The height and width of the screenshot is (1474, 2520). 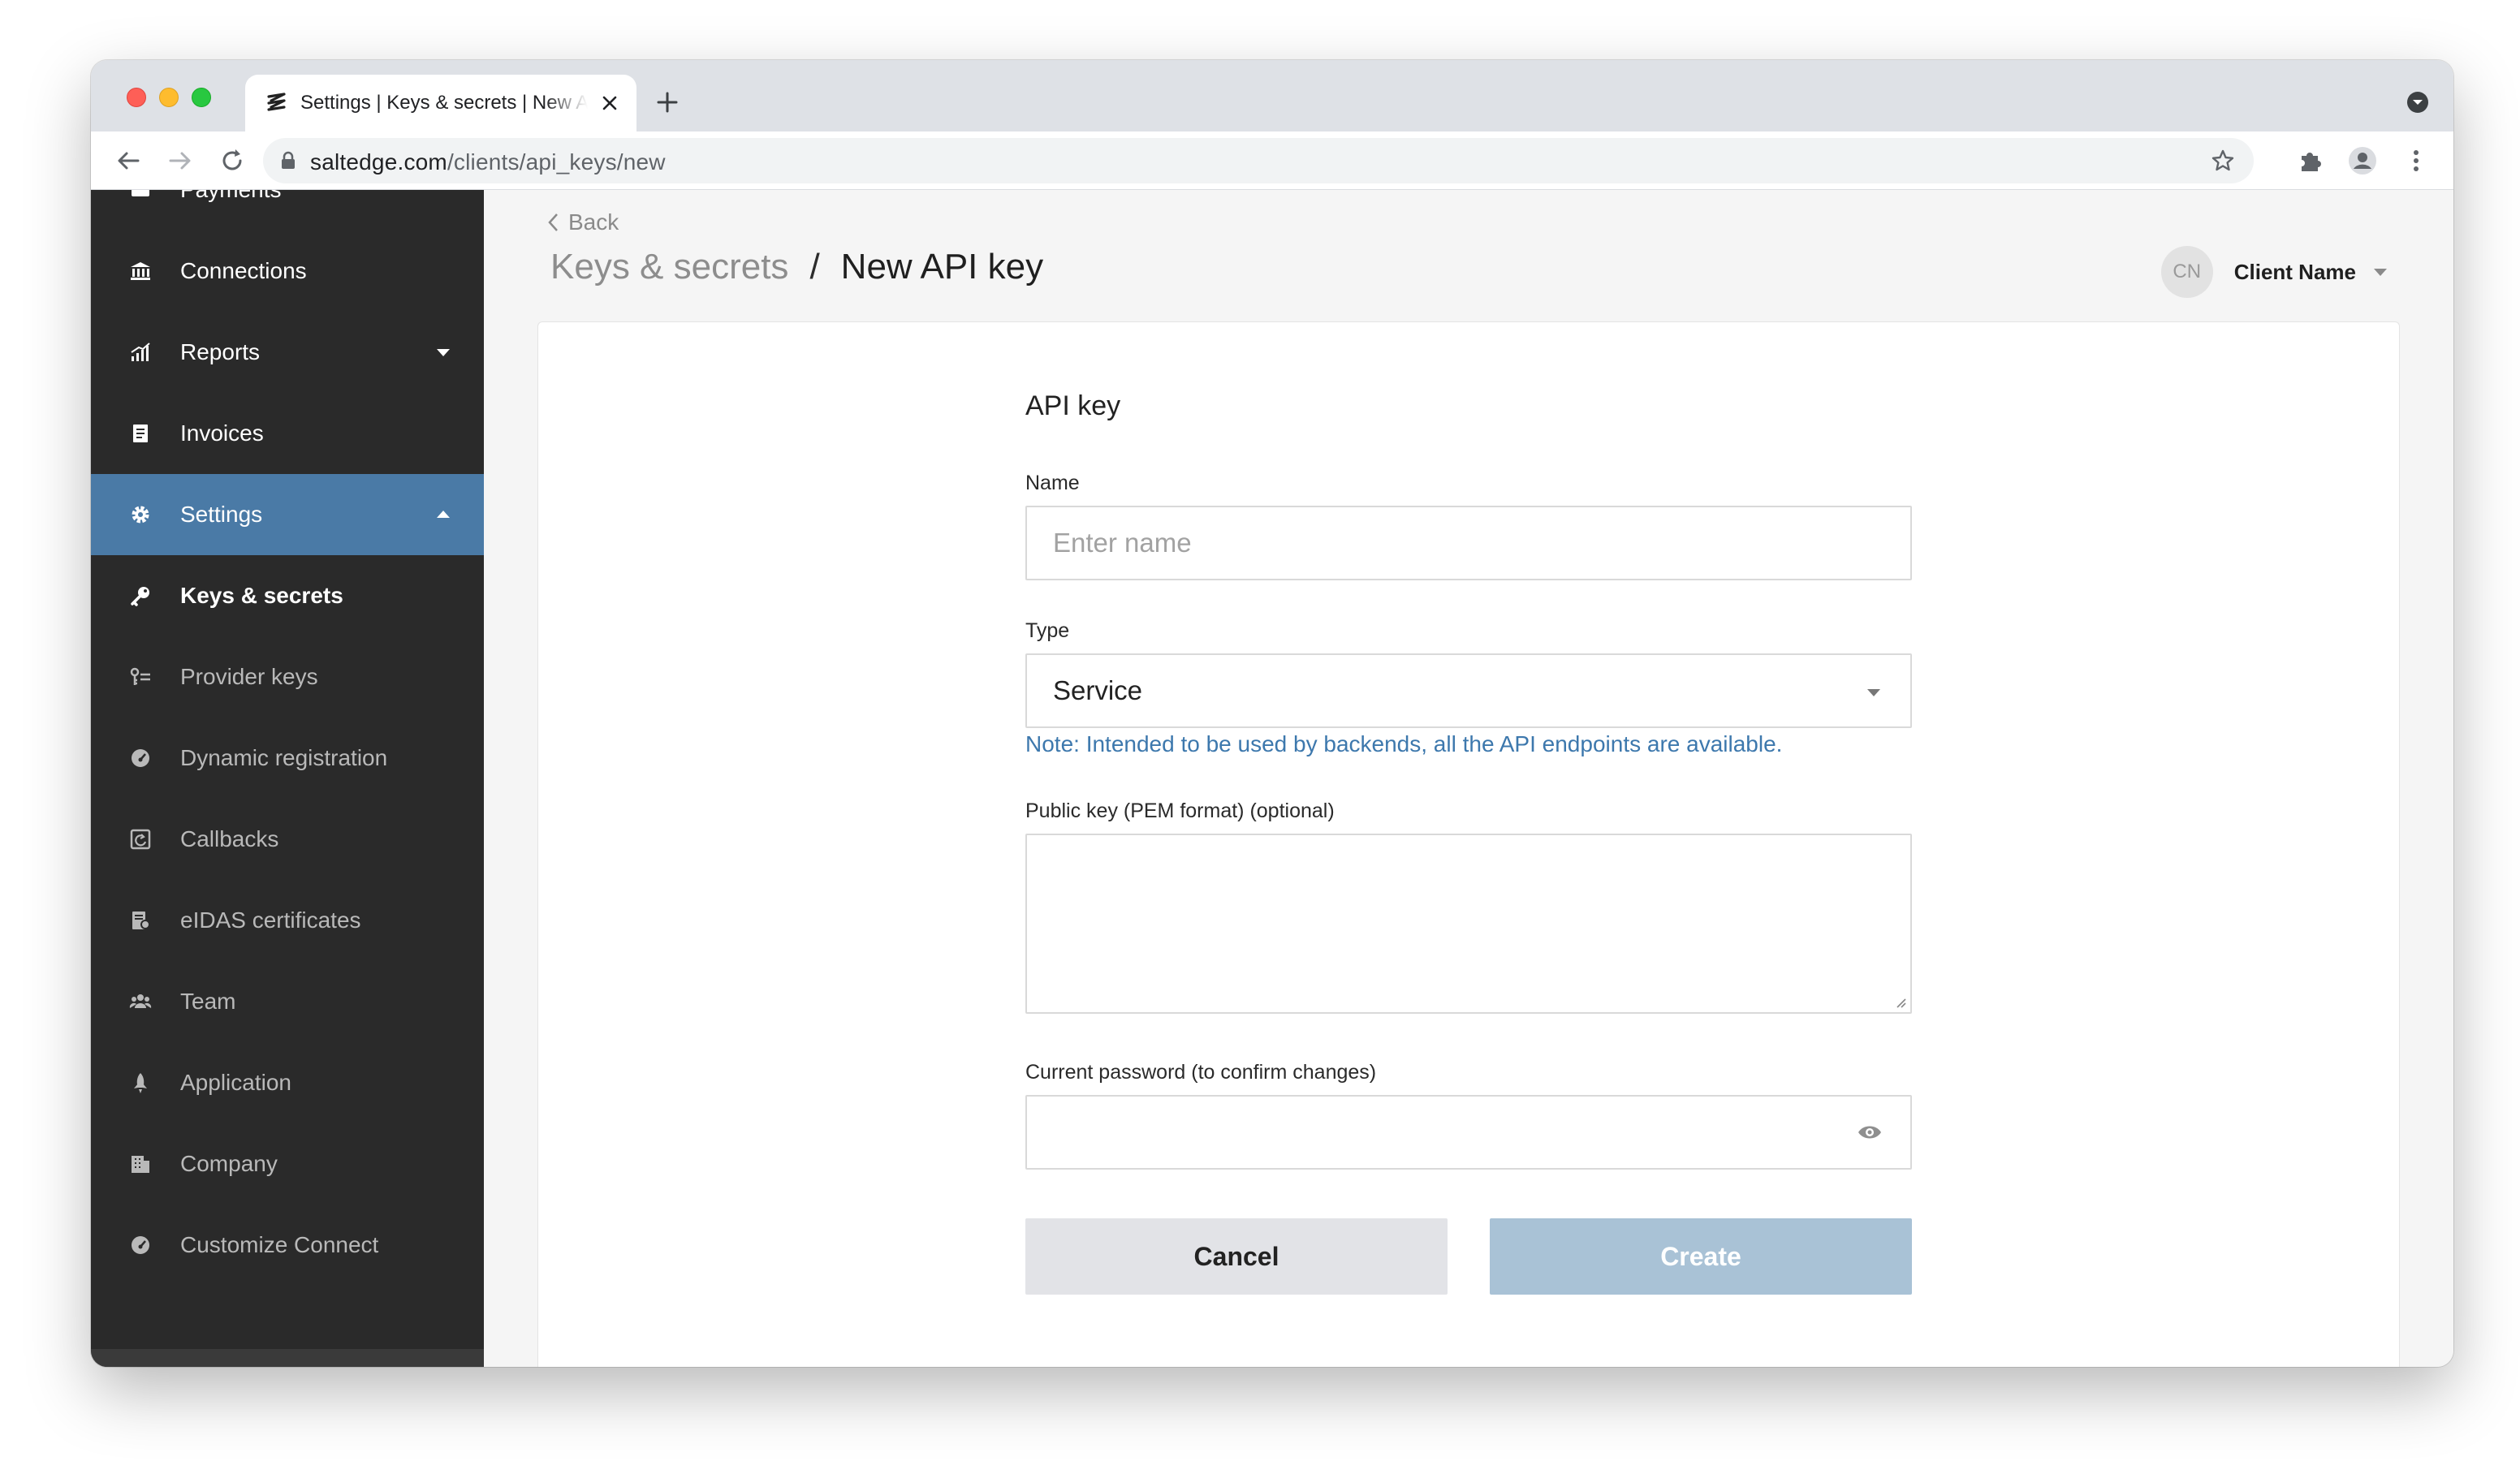 I want to click on back-arrow-icon, so click(x=128, y=160).